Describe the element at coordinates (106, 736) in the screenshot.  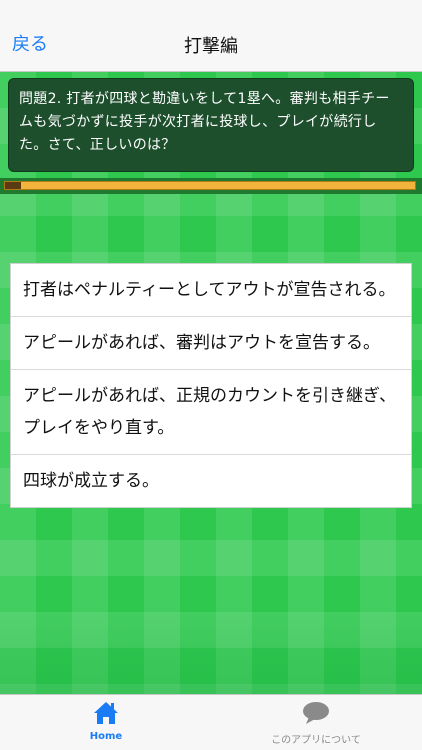
I see `tab-home-label: Home` at that location.